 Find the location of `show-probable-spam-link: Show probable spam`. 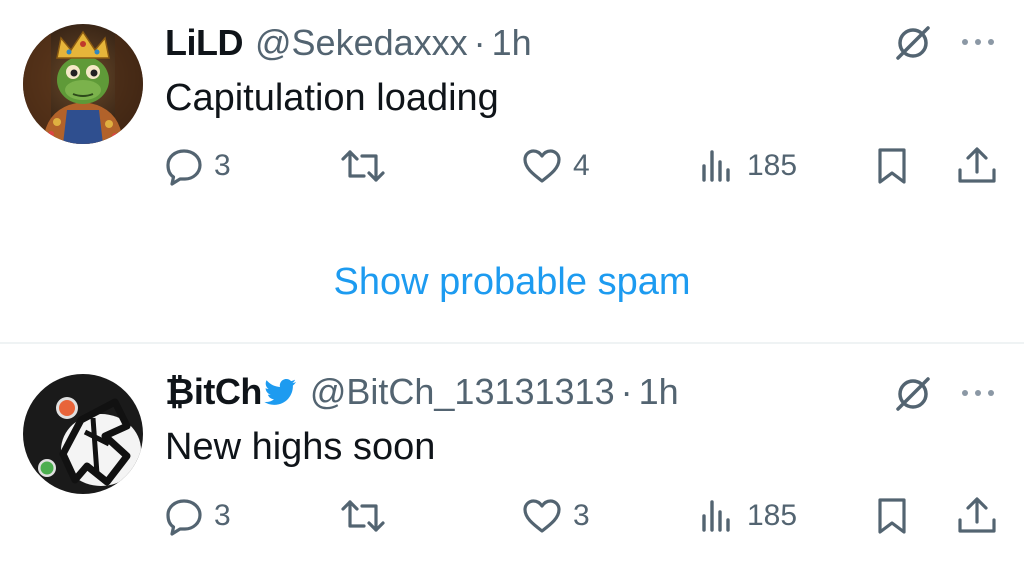

show-probable-spam-link: Show probable spam is located at coordinates (512, 282).